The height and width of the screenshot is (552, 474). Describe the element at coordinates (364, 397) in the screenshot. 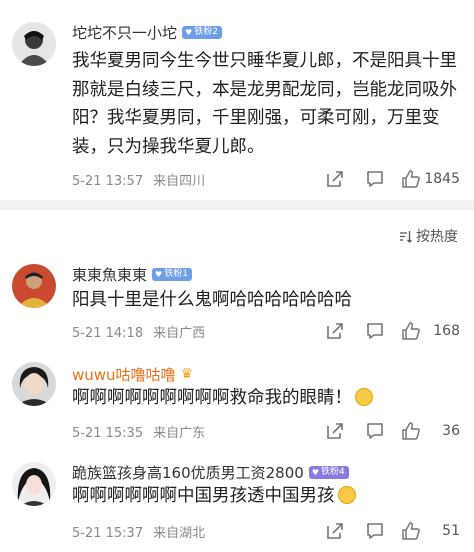

I see `crying-face-emoji` at that location.